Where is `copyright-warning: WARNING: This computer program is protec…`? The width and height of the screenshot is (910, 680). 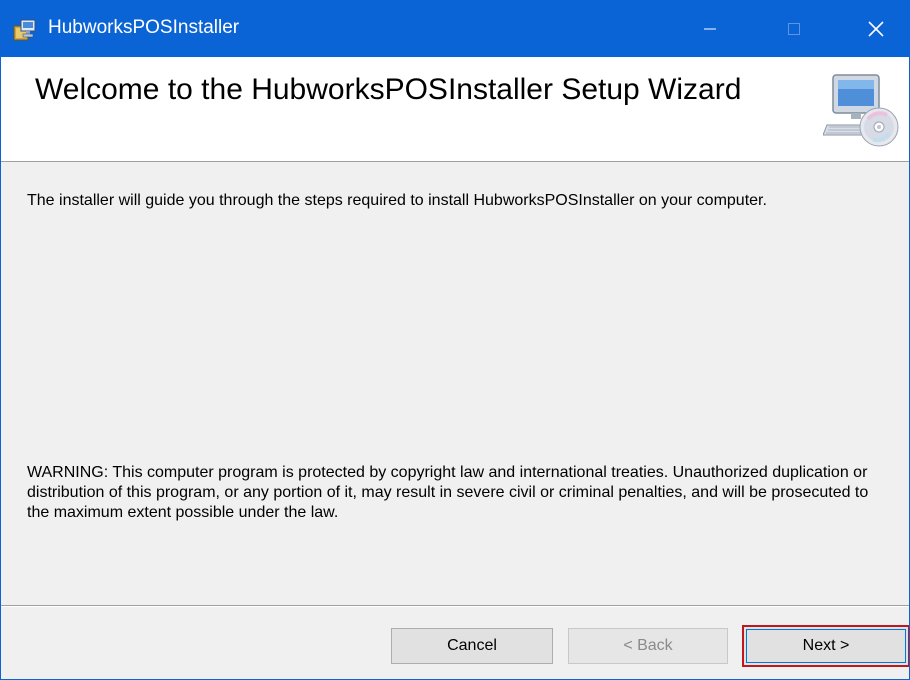
copyright-warning: WARNING: This computer program is protec… is located at coordinates (448, 492).